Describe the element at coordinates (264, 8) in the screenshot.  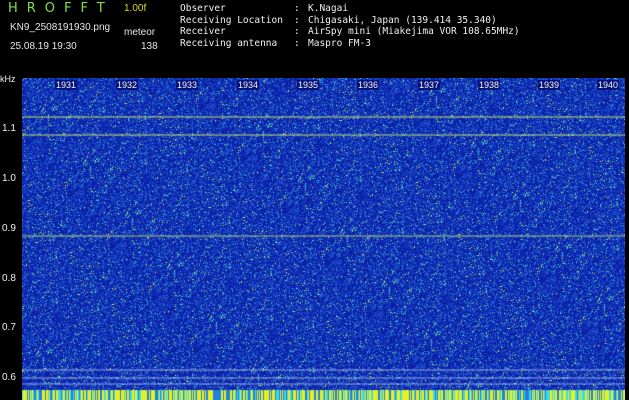
I see `meta-row-observer: Observer: K.Nagai` at that location.